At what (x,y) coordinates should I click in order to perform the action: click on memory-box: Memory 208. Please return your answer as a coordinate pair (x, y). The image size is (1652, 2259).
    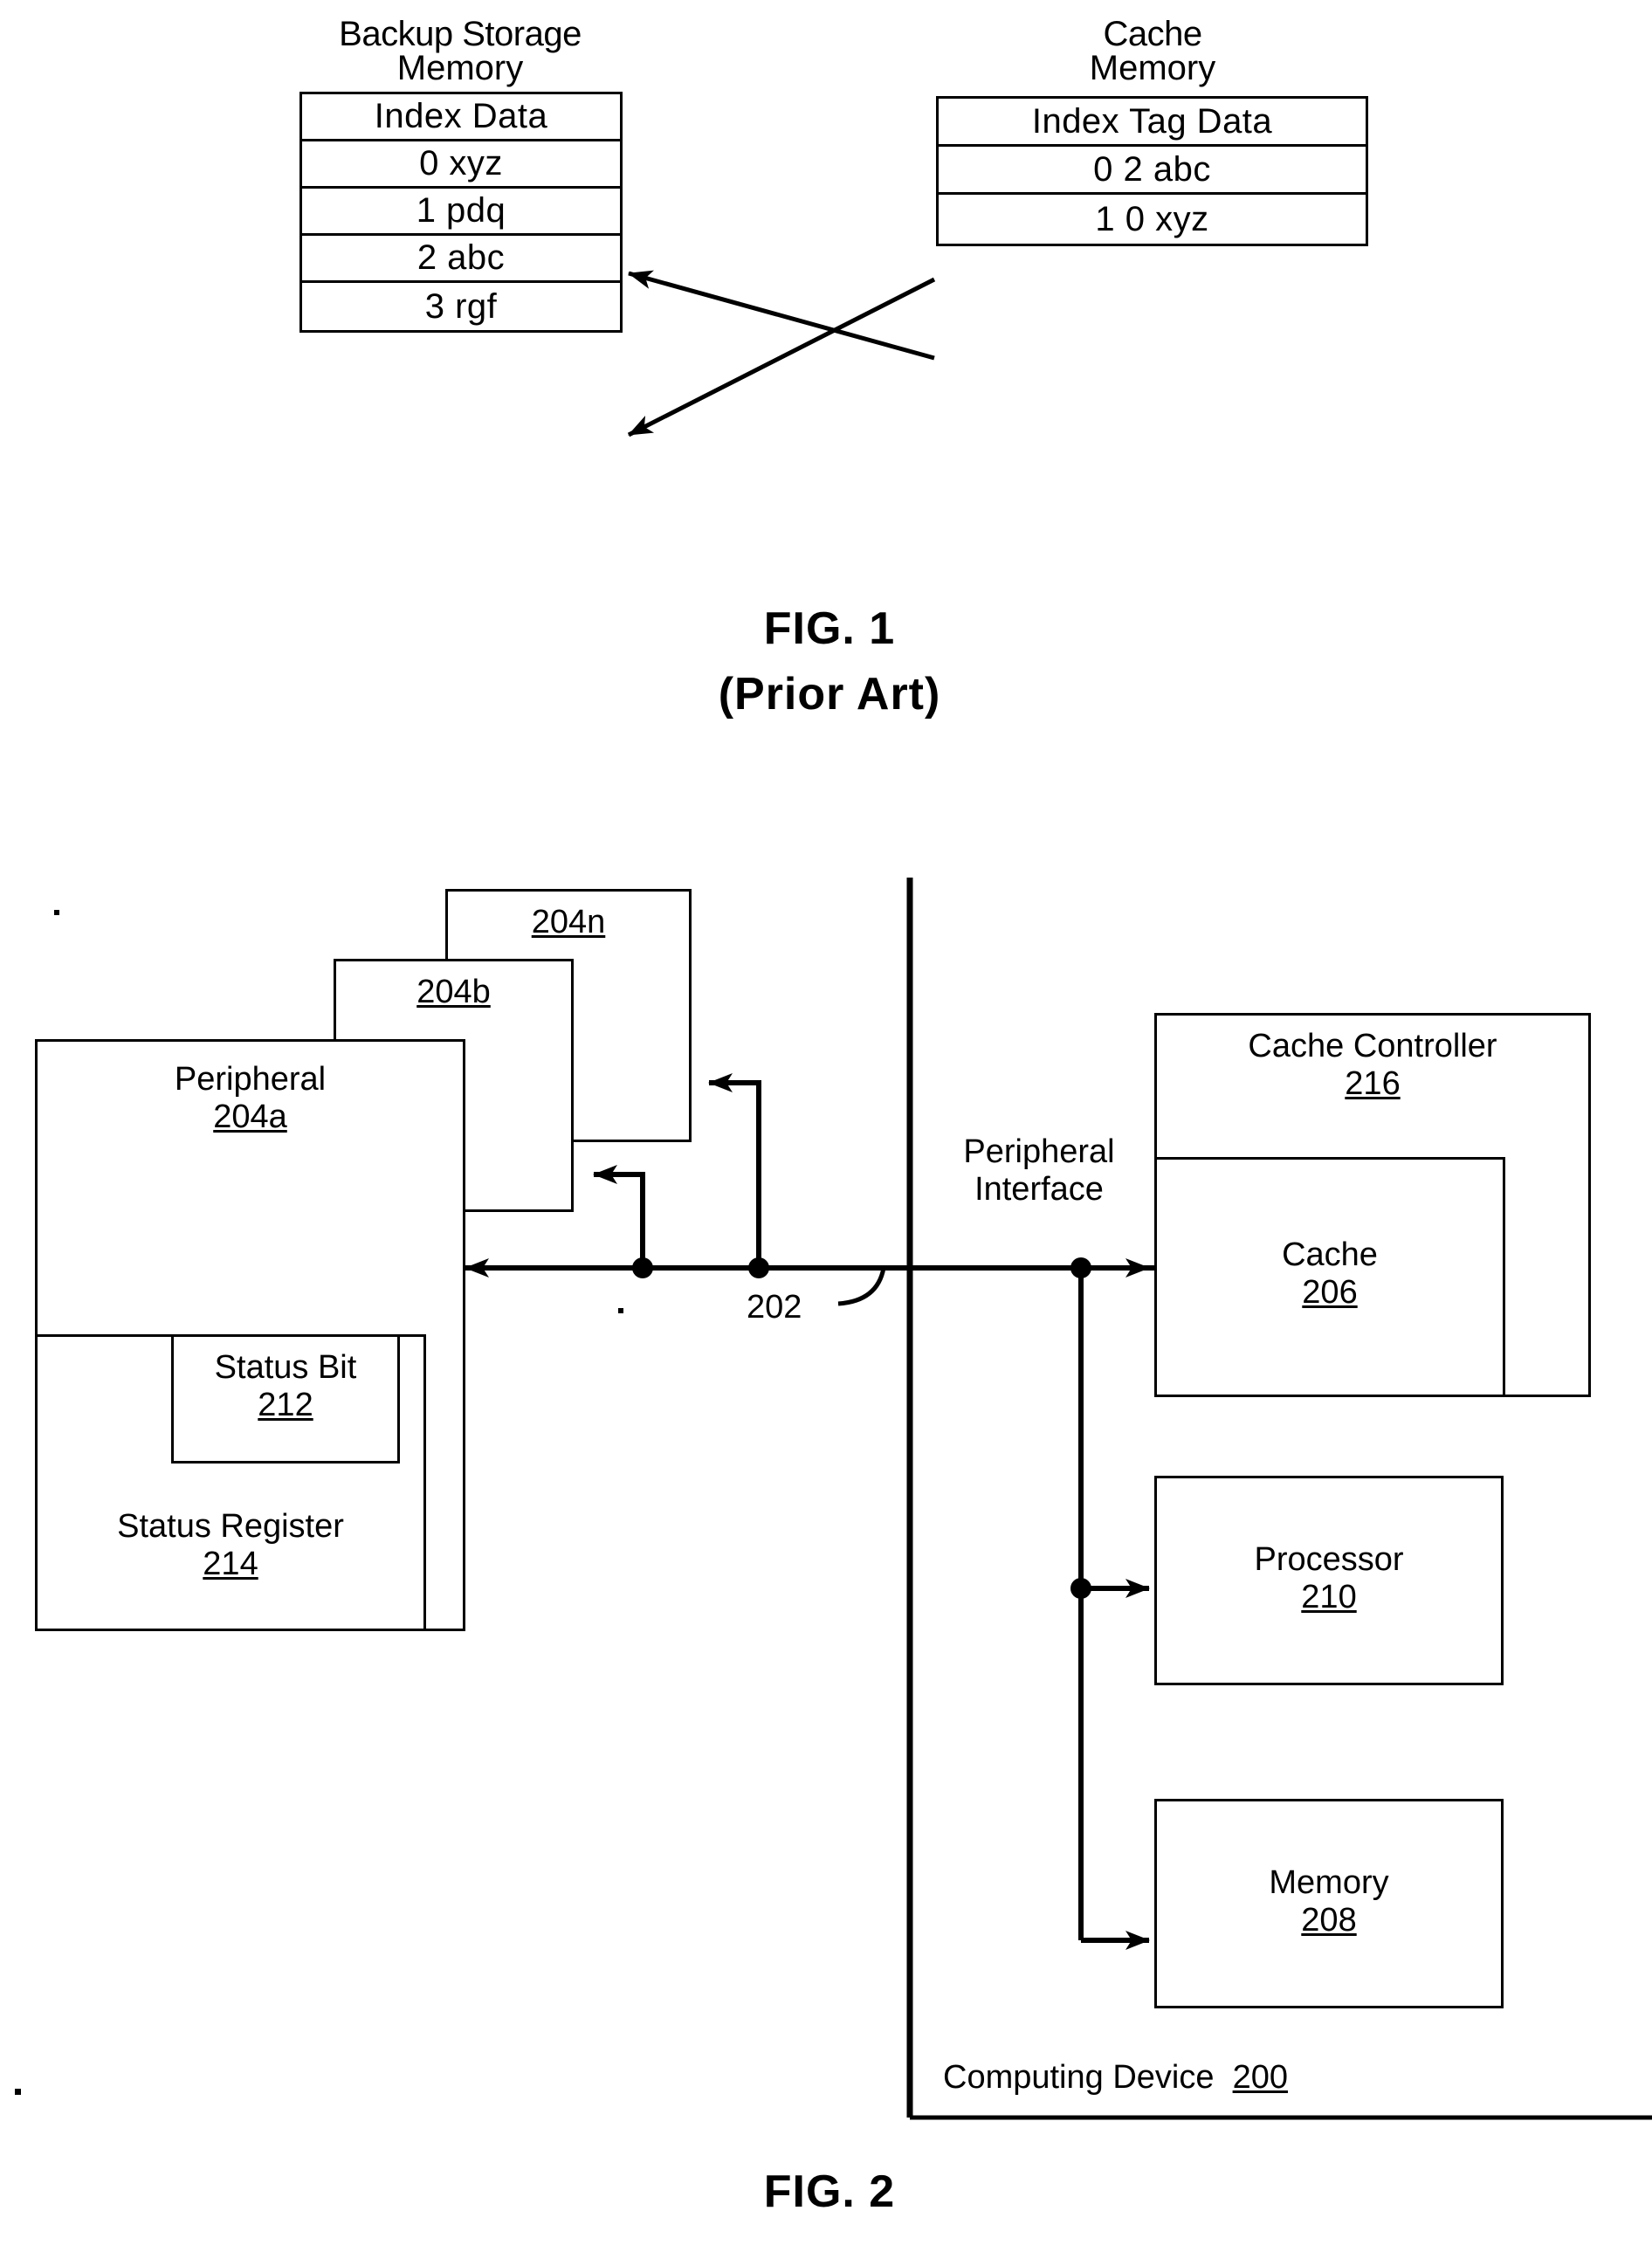
    Looking at the image, I should click on (1329, 1903).